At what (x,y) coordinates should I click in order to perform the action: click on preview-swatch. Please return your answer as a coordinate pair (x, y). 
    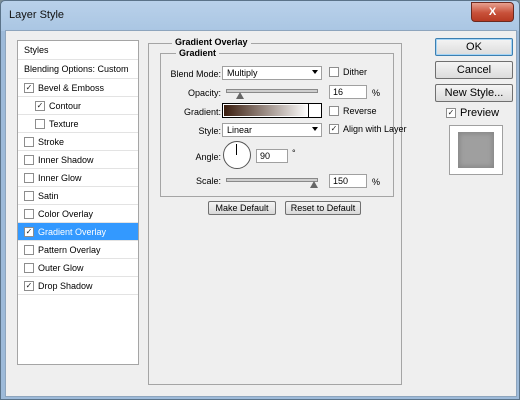
    Looking at the image, I should click on (476, 150).